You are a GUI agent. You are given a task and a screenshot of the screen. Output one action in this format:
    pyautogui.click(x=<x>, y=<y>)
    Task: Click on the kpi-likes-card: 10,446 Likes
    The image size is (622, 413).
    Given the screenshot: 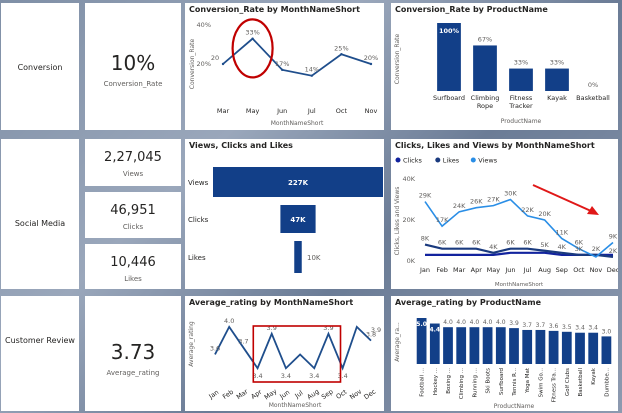 What is the action you would take?
    pyautogui.click(x=133, y=266)
    